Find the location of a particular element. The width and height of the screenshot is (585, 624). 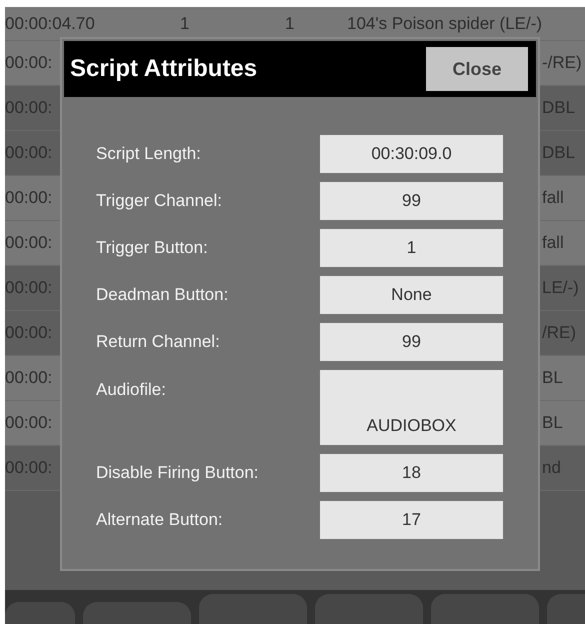

attribute-label: Alternate Button: is located at coordinates (160, 520).